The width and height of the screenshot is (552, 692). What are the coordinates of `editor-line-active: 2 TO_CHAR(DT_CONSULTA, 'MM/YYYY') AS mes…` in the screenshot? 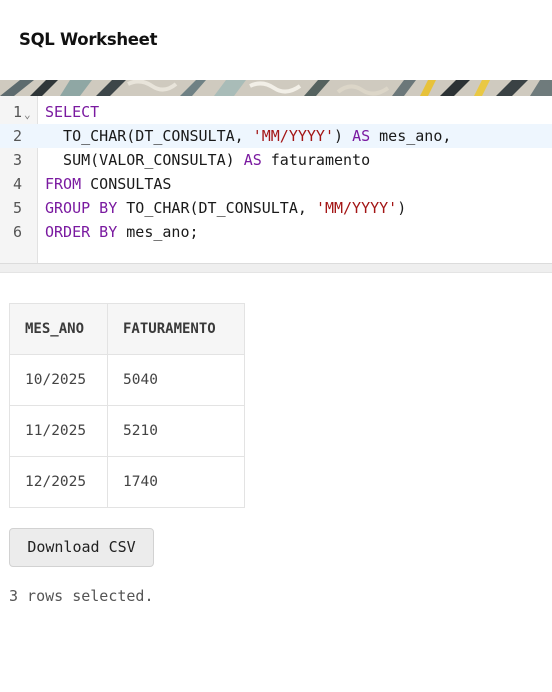 It's located at (276, 136).